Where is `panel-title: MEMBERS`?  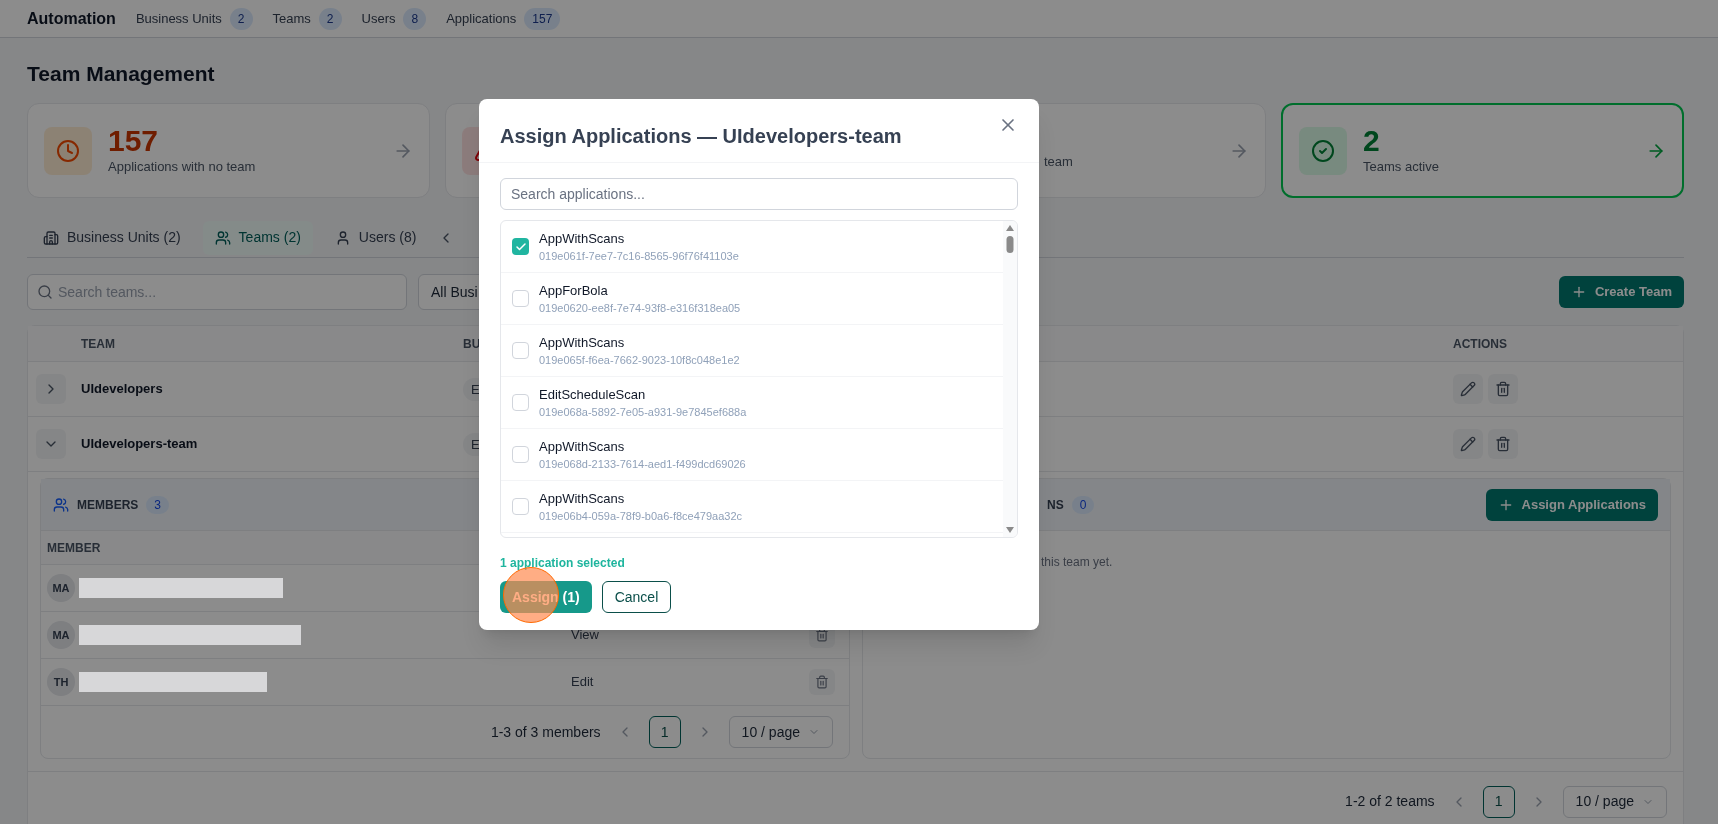 panel-title: MEMBERS is located at coordinates (108, 505).